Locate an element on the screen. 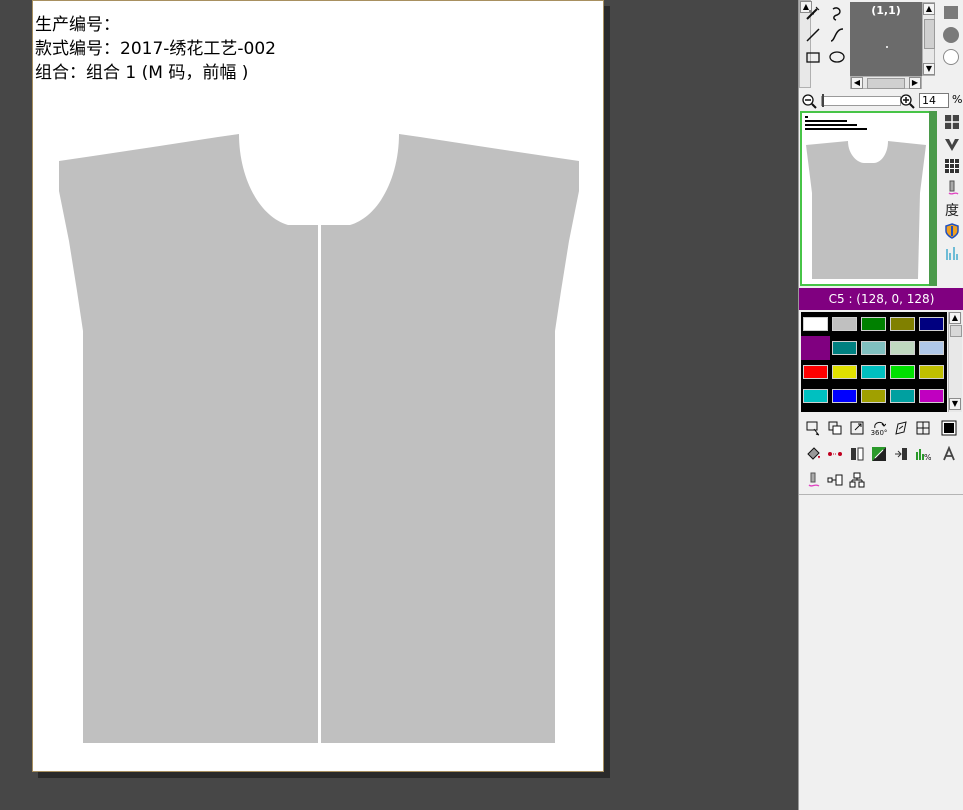 This screenshot has width=963, height=810. select-move-icon is located at coordinates (813, 428).